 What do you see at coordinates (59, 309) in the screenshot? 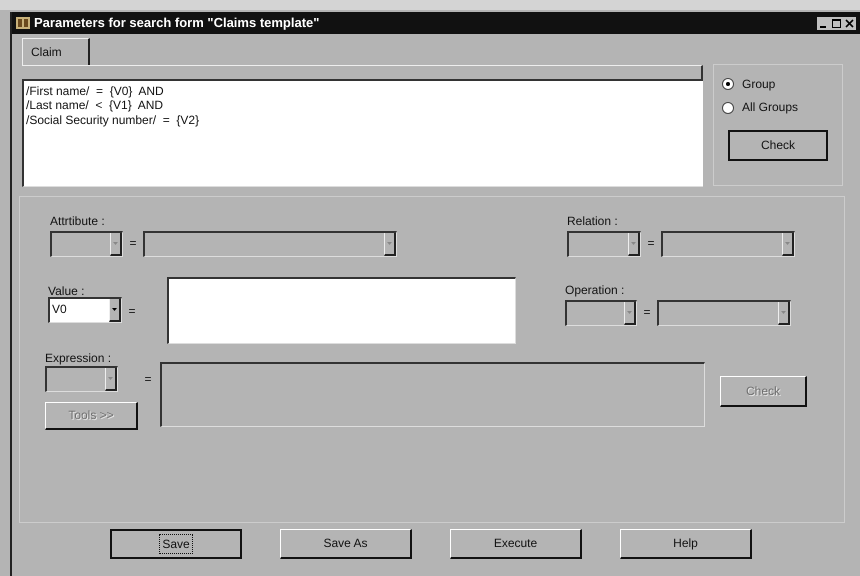
I see `dropdown-value: V0` at bounding box center [59, 309].